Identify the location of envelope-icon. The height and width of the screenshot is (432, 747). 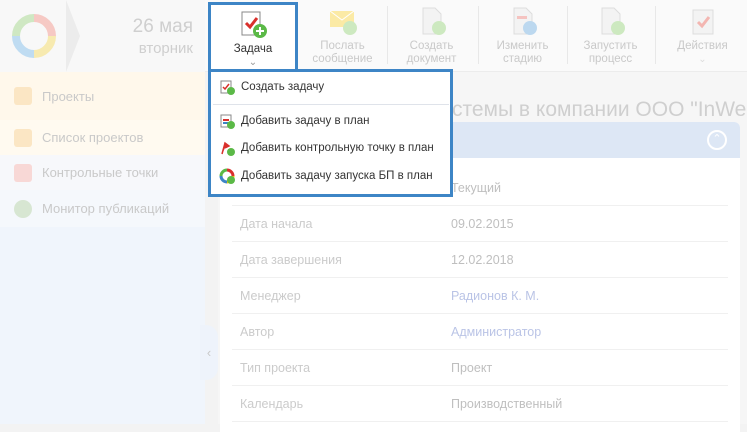
(343, 22).